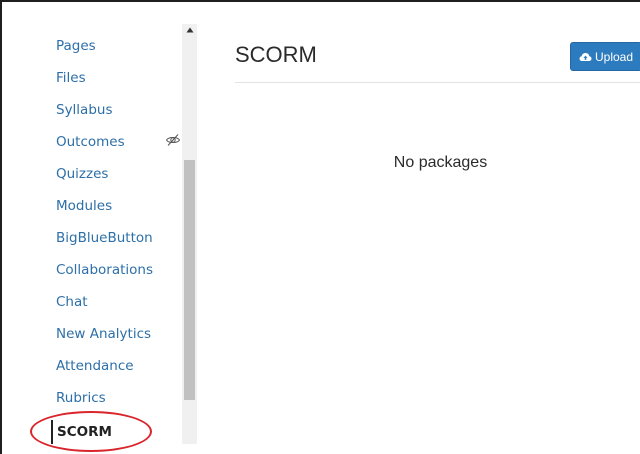 Image resolution: width=640 pixels, height=454 pixels. What do you see at coordinates (81, 398) in the screenshot?
I see `nav-item-rubrics: Rubrics` at bounding box center [81, 398].